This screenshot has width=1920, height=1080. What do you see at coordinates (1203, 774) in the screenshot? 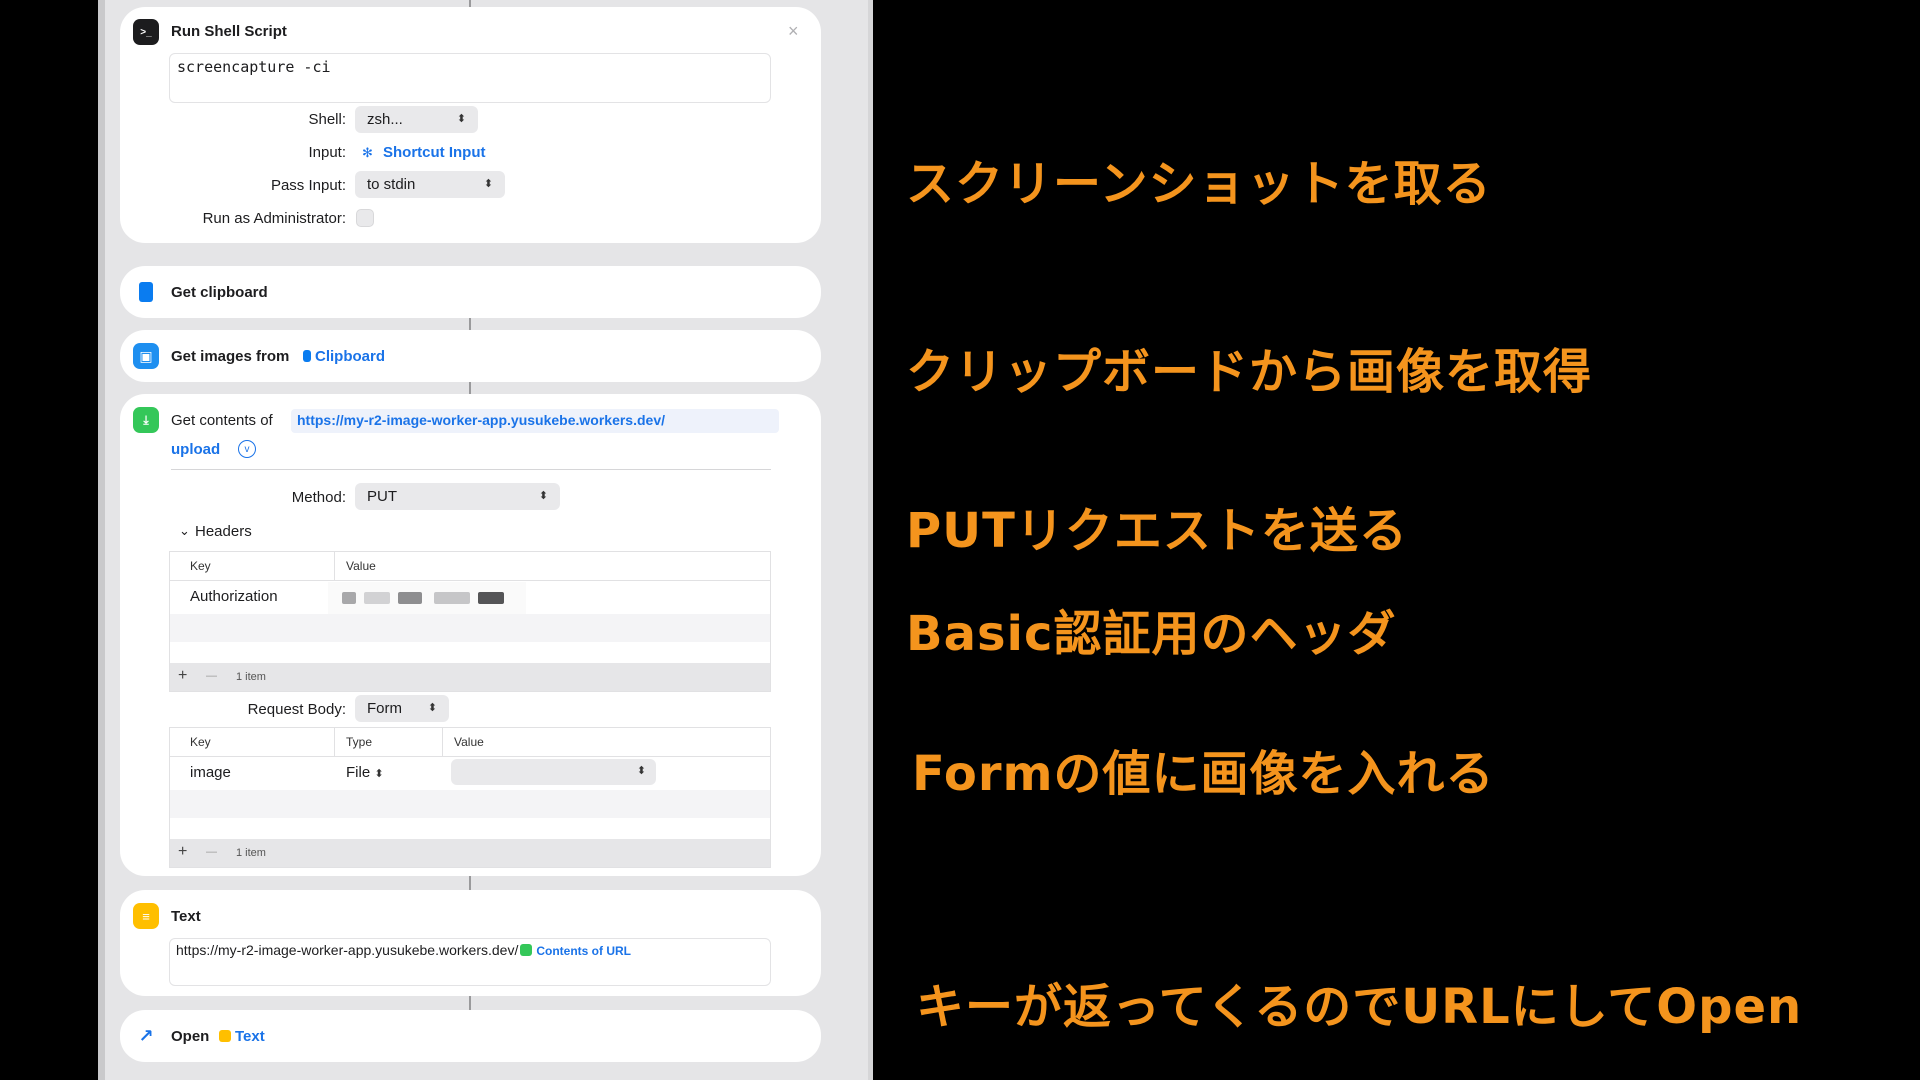
I see `annotation-form-value: Formの値に画像を入れる` at bounding box center [1203, 774].